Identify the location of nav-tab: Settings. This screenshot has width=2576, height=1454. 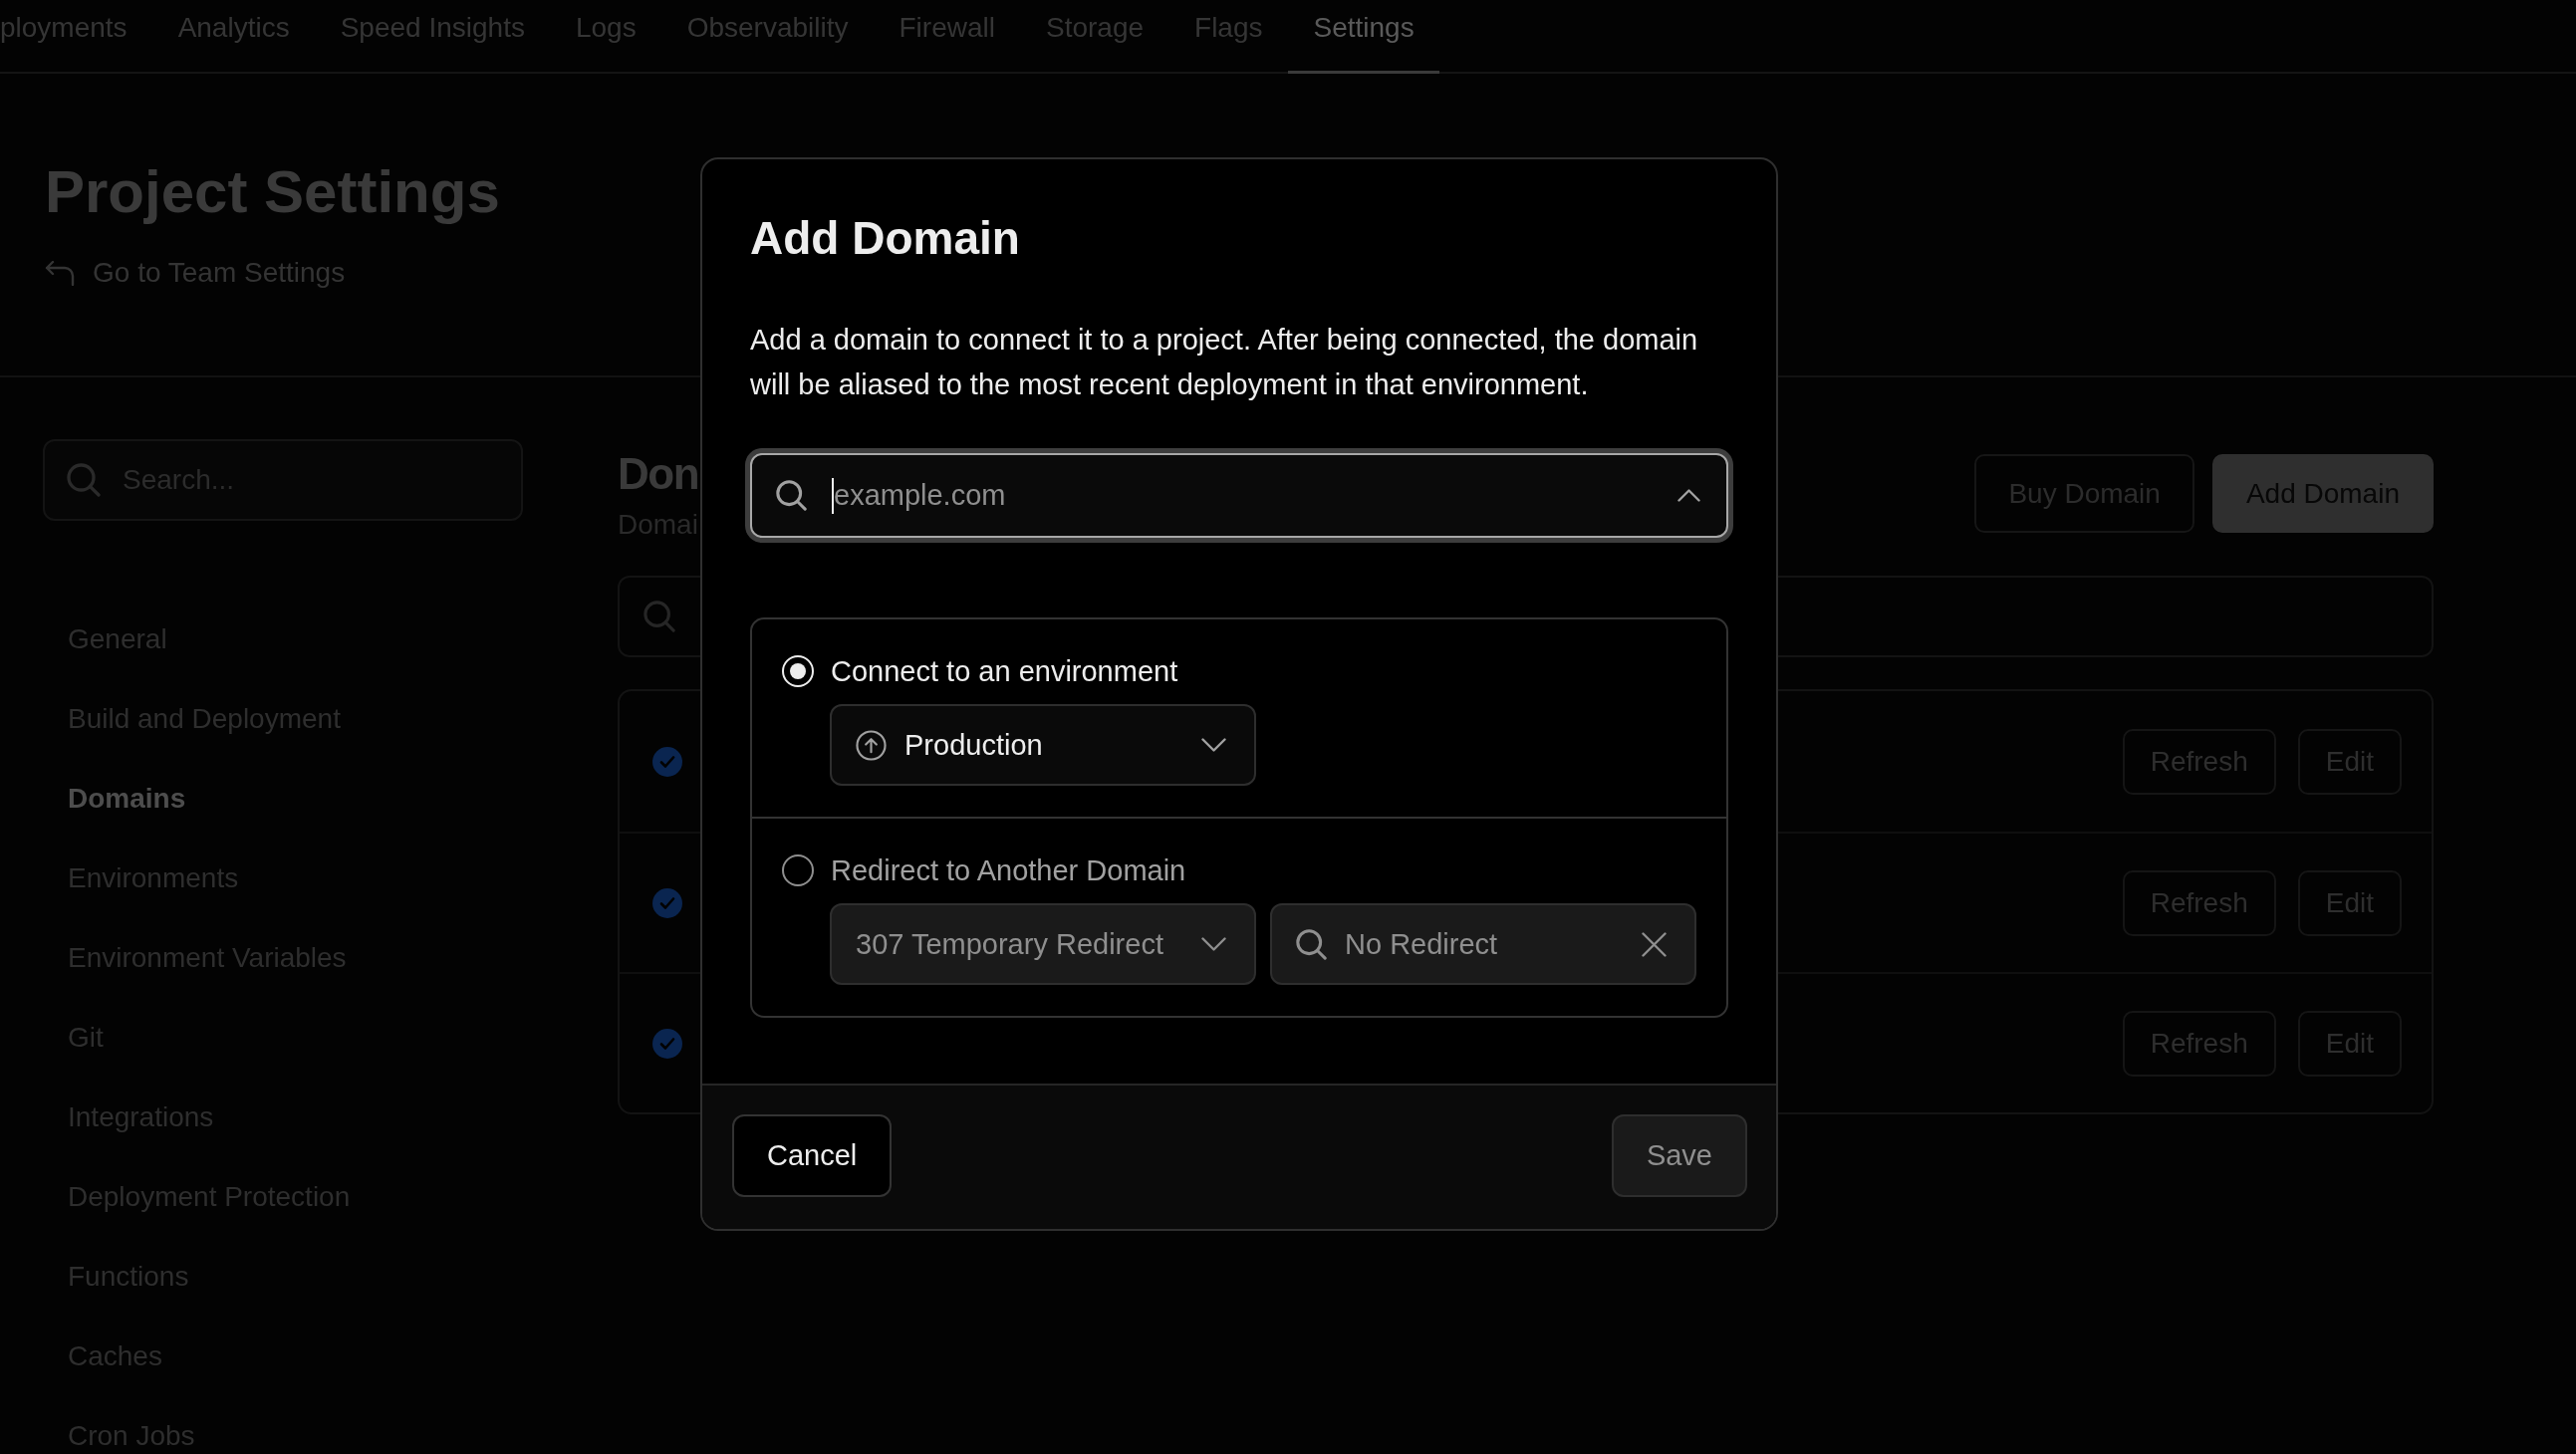
(1364, 37).